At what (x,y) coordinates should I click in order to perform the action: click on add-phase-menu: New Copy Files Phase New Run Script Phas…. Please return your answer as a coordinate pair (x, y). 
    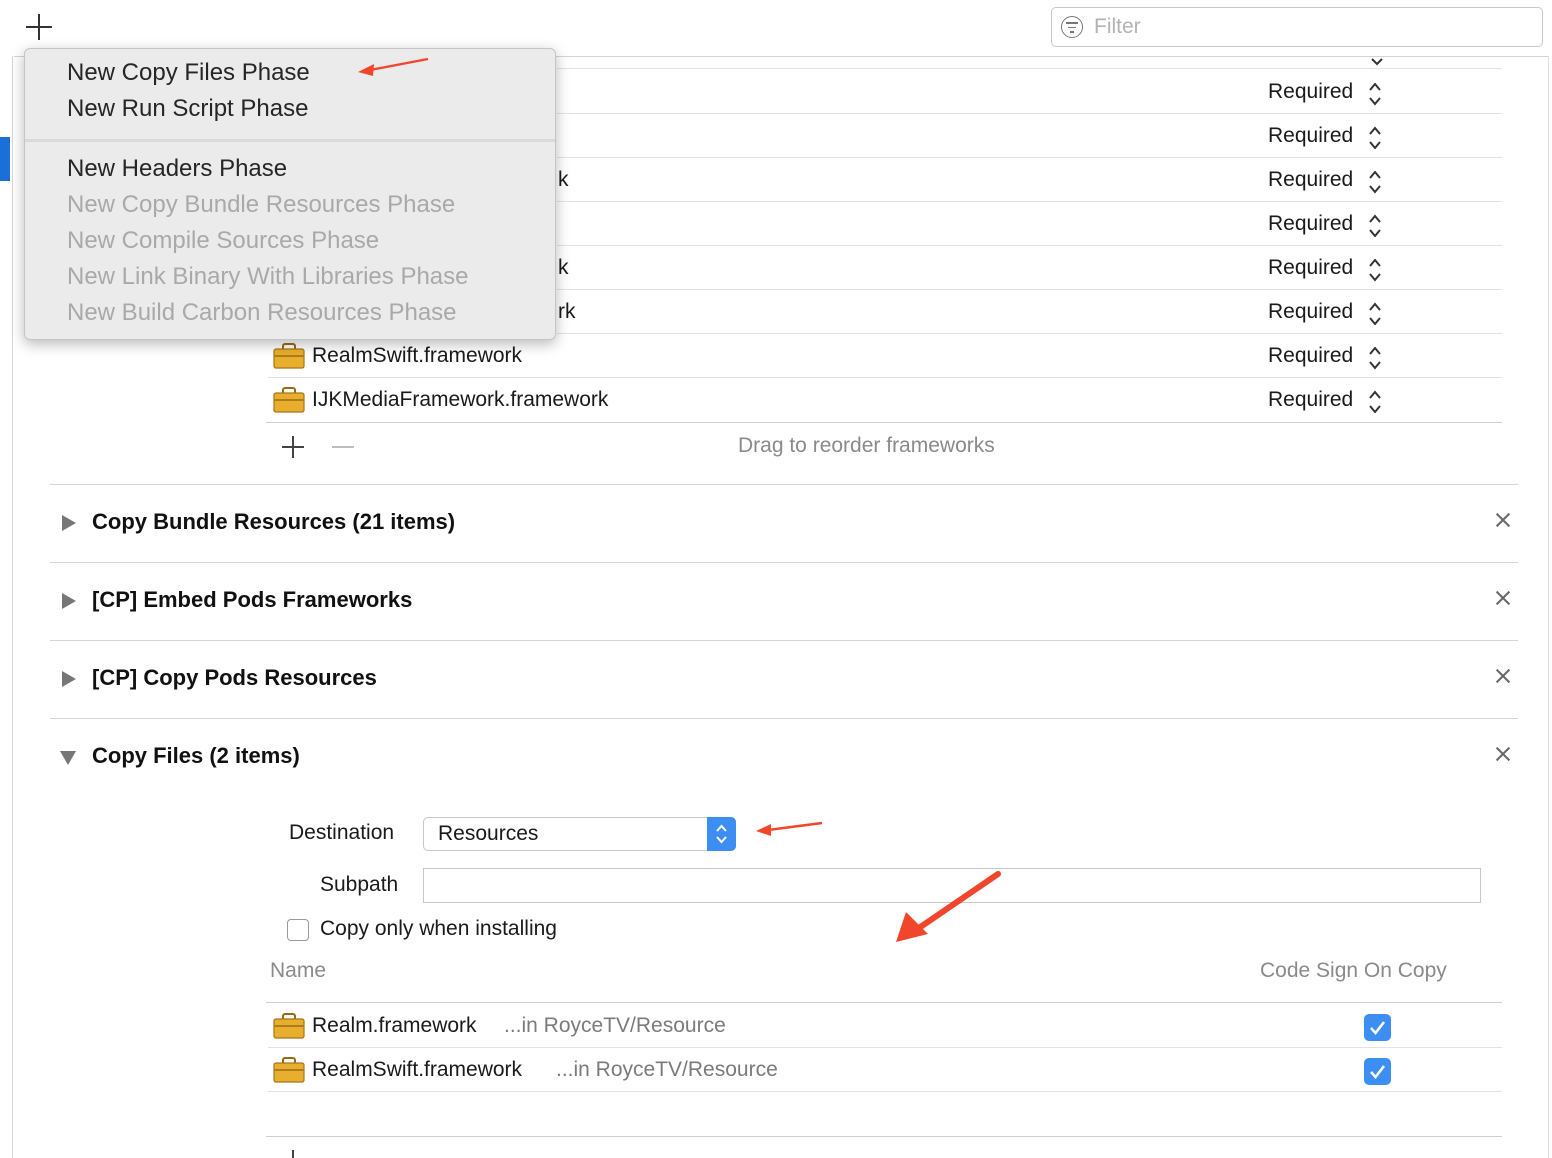
    Looking at the image, I should click on (290, 194).